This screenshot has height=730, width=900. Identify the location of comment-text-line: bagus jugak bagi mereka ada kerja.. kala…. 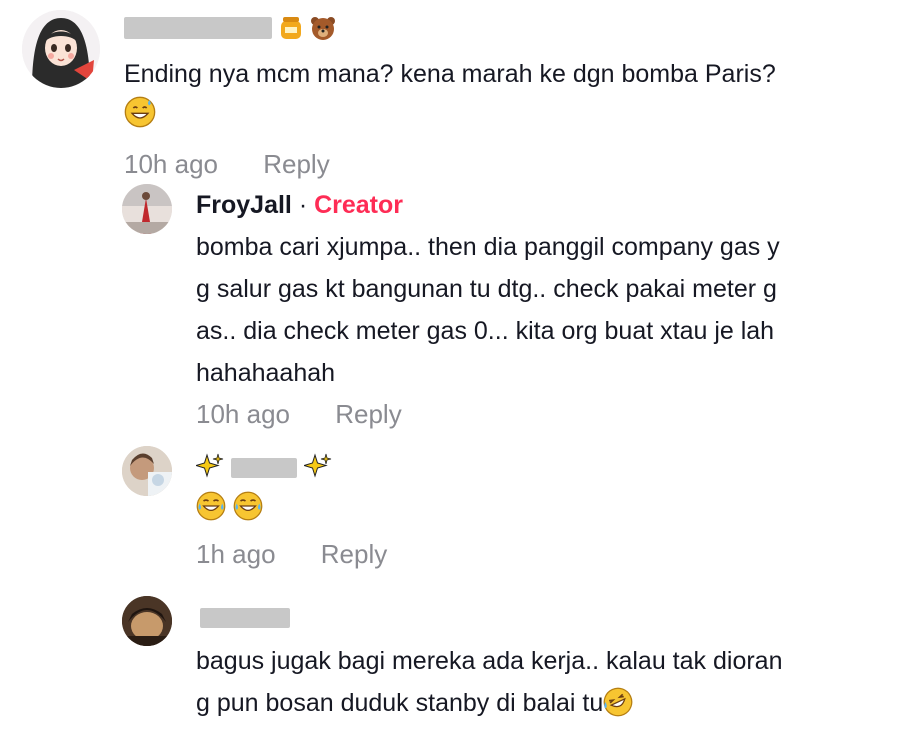
(489, 661).